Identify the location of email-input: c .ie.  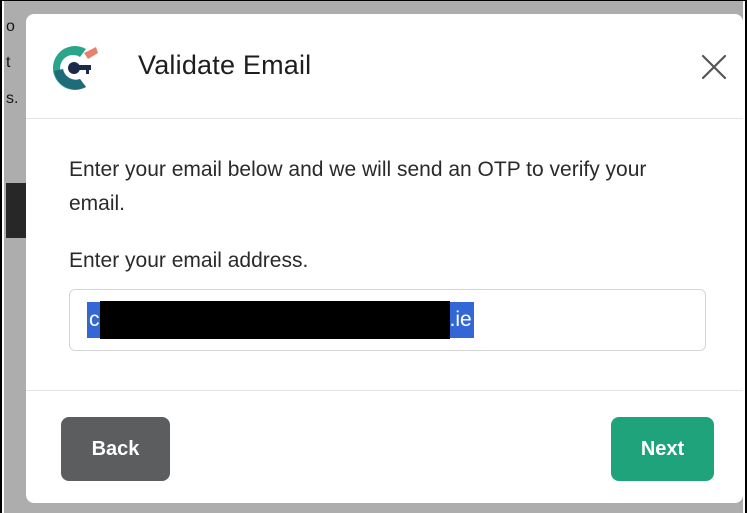
(387, 320).